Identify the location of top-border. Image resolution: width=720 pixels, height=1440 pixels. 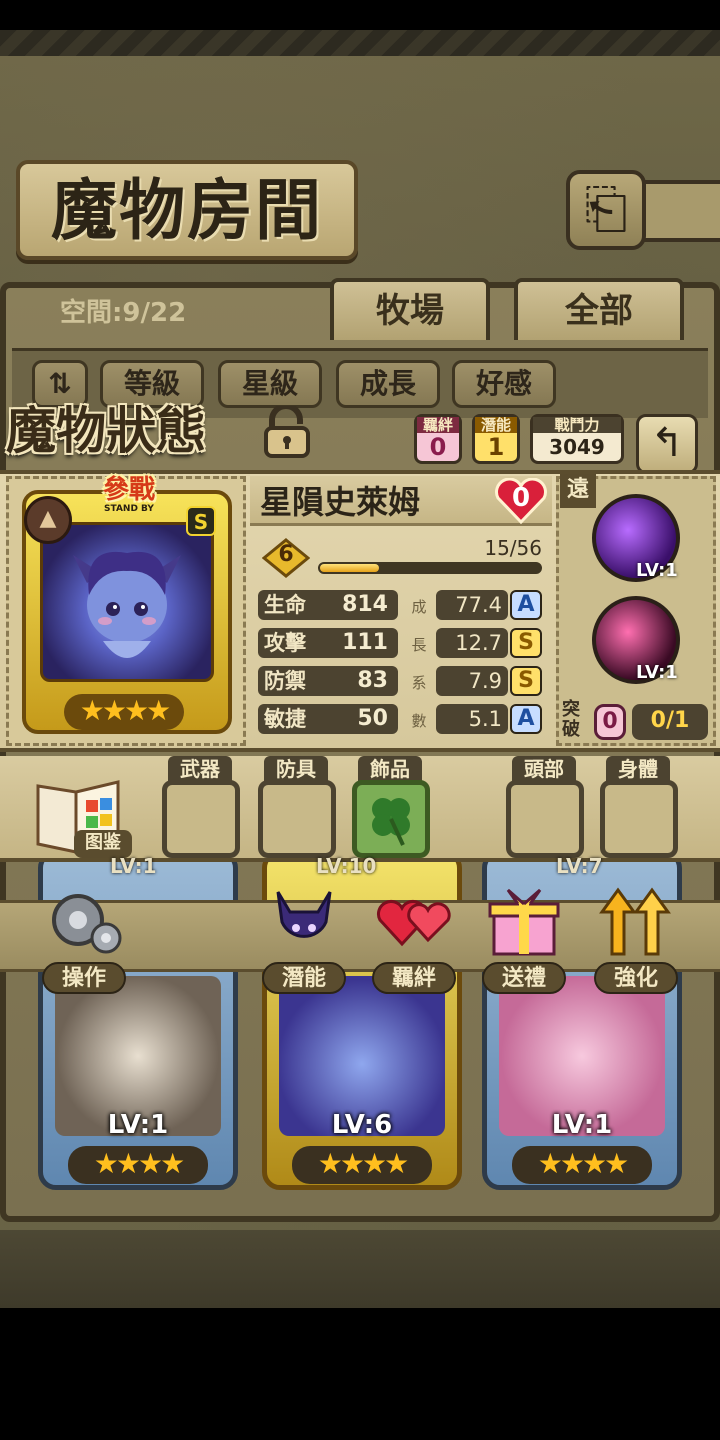
(360, 43).